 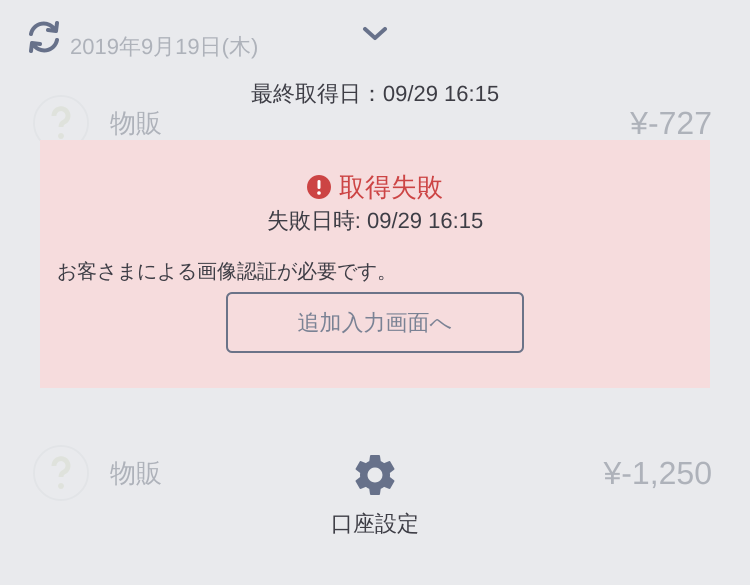 What do you see at coordinates (44, 37) in the screenshot?
I see `refresh-icon` at bounding box center [44, 37].